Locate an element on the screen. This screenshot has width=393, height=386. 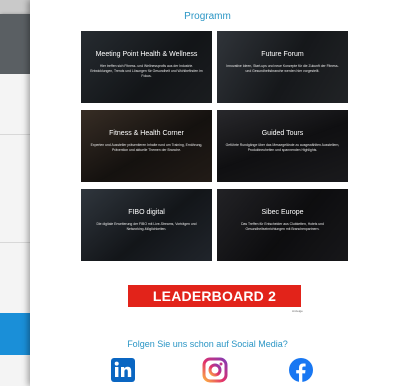
card-title: Sibec Europe is located at coordinates (282, 212).